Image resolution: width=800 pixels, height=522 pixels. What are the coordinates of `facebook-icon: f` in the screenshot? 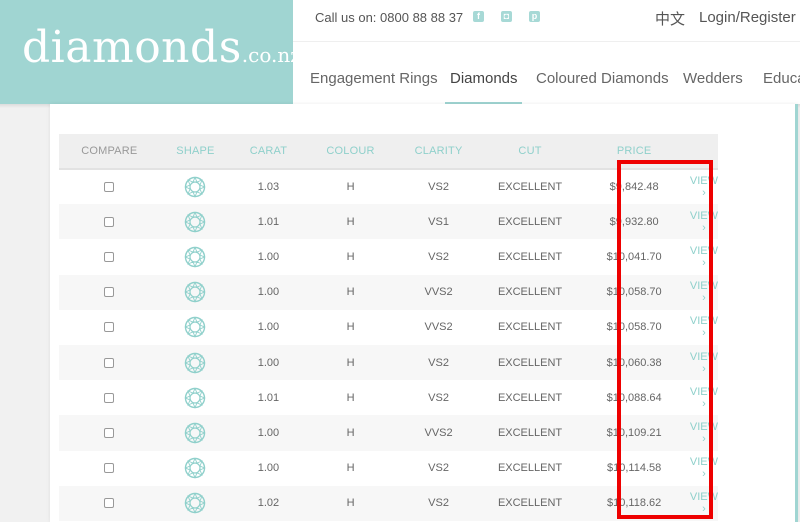 It's located at (478, 16).